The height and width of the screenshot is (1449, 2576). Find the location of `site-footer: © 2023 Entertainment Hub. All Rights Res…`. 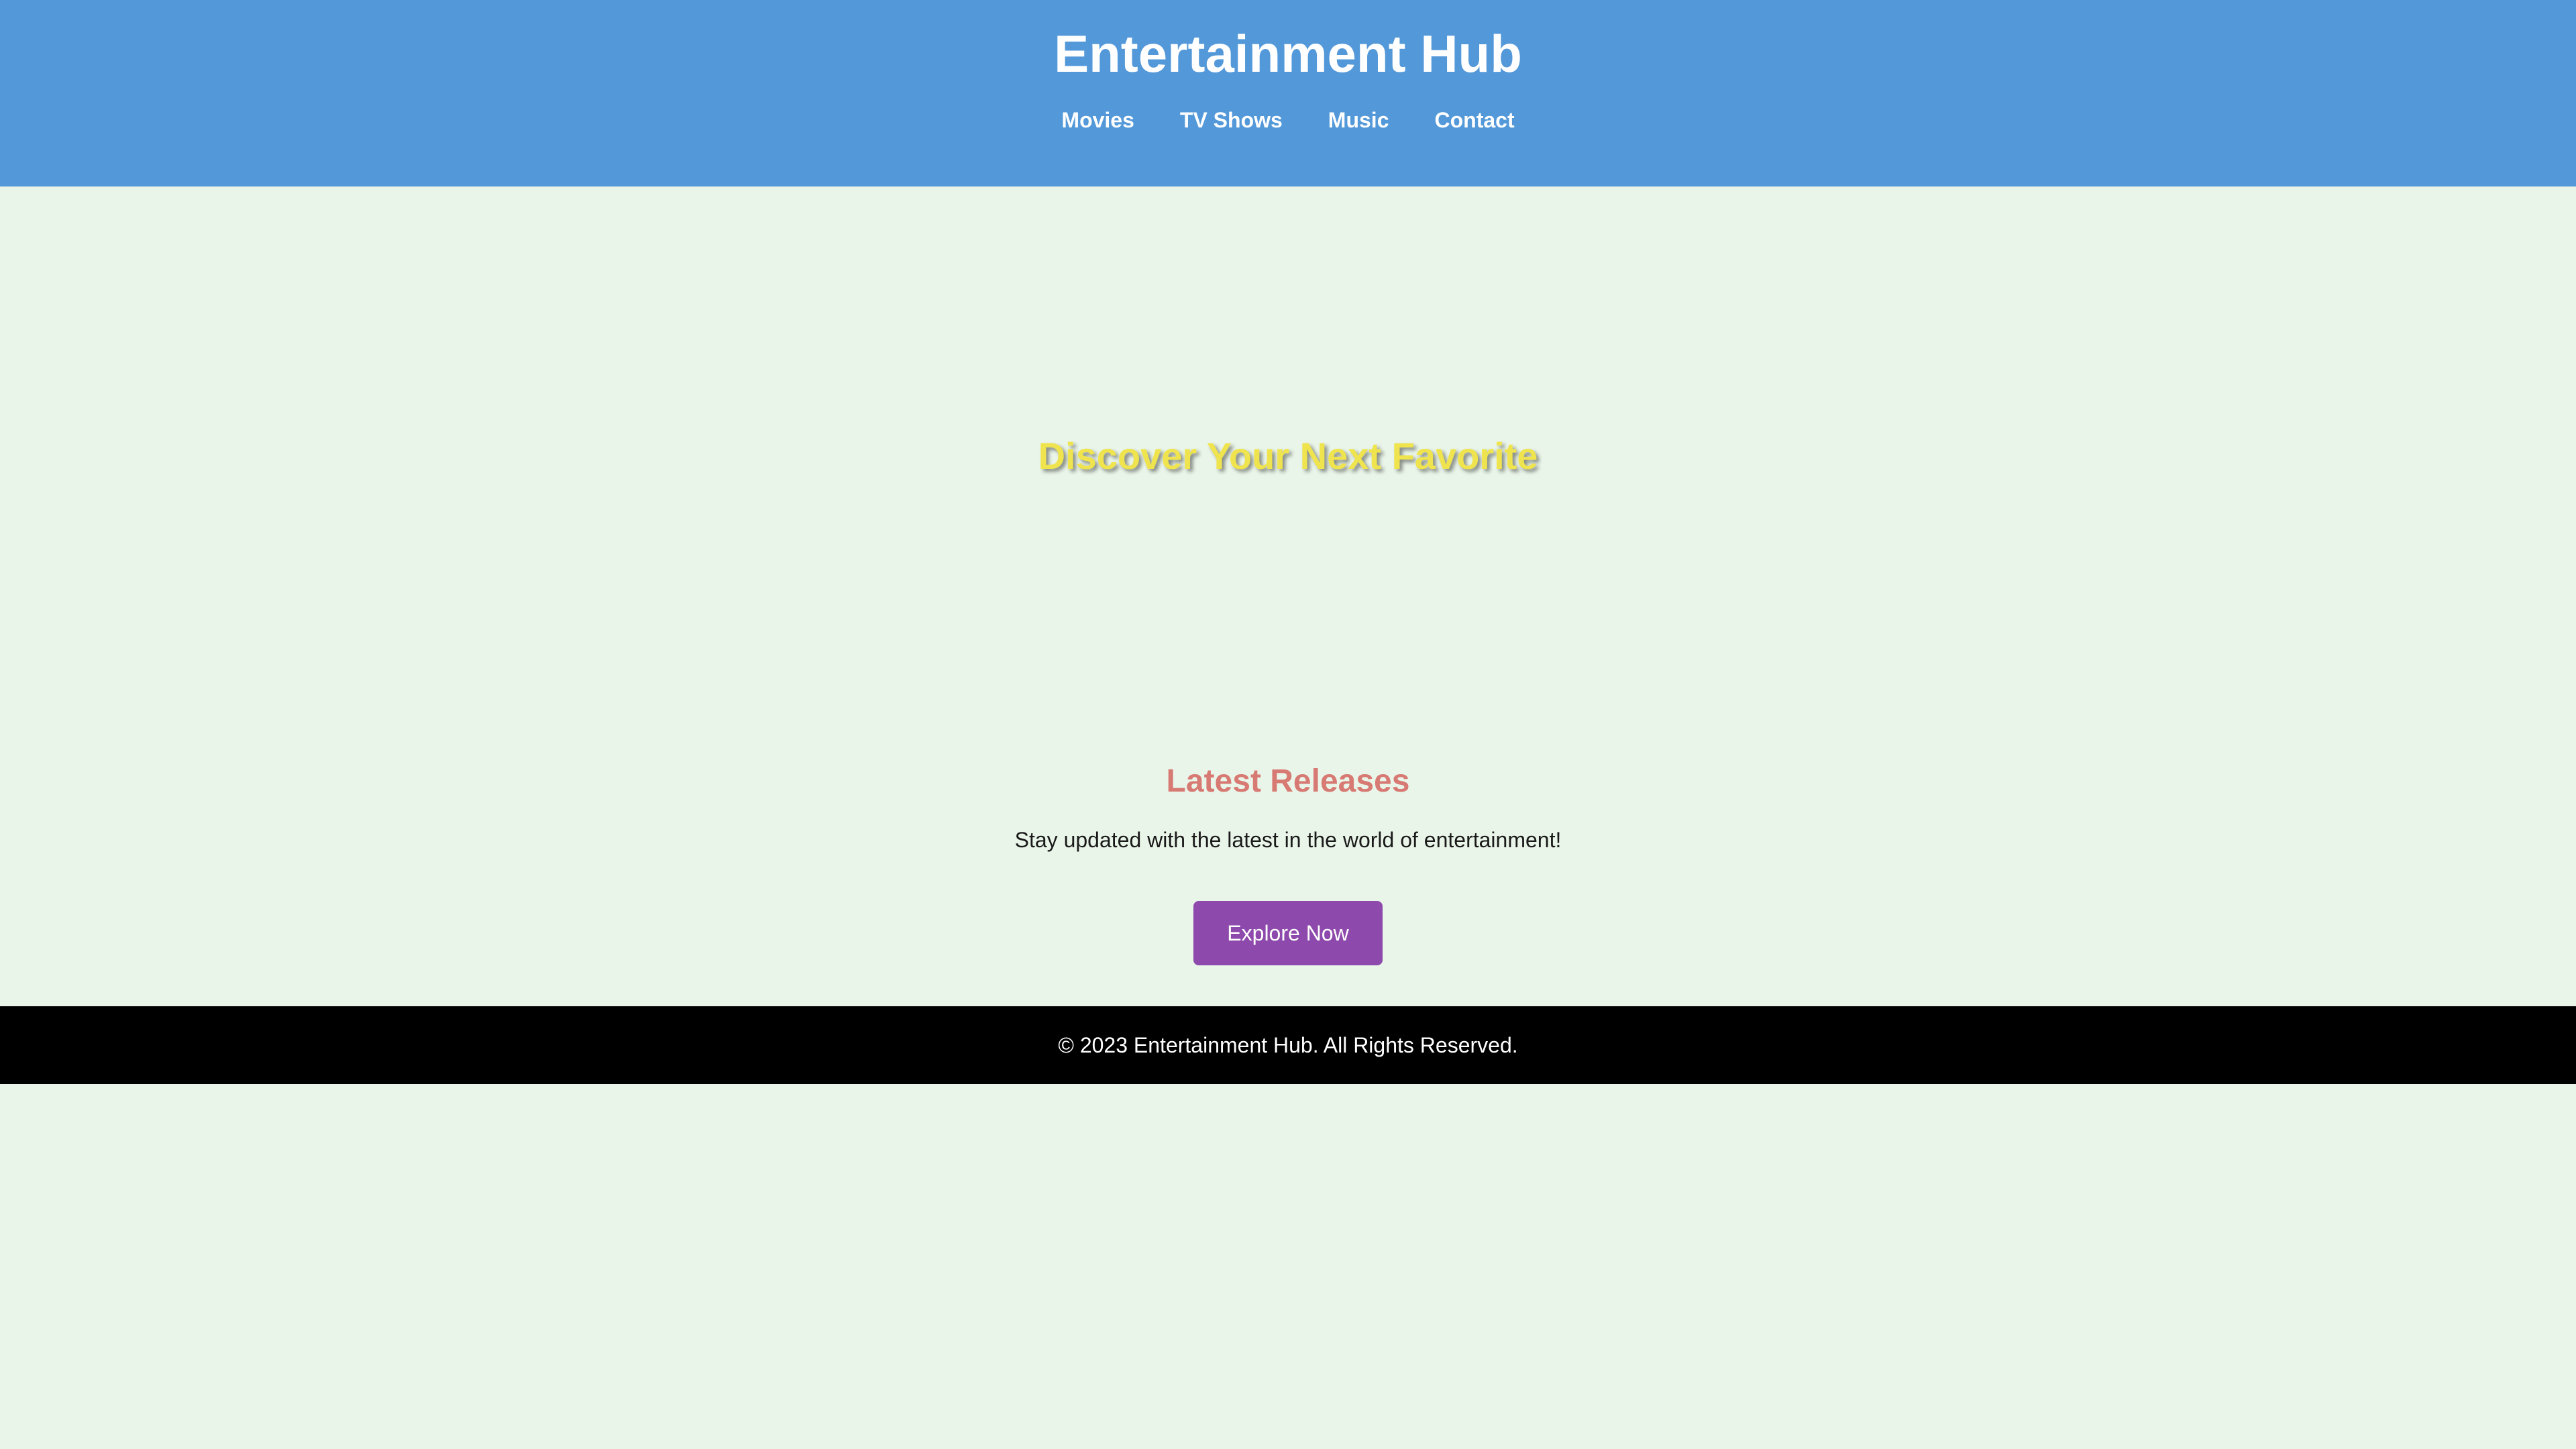

site-footer: © 2023 Entertainment Hub. All Rights Res… is located at coordinates (1288, 1045).